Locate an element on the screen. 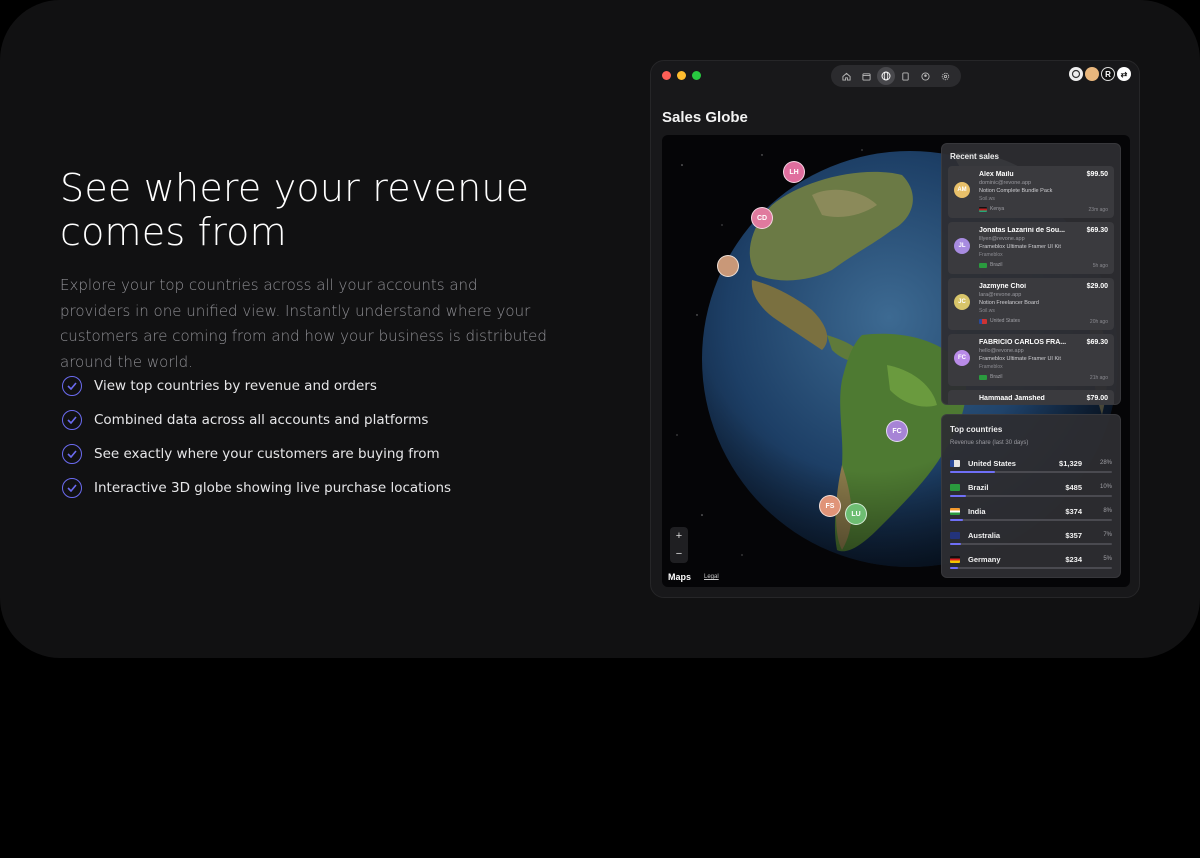 The width and height of the screenshot is (1200, 858). map-pin: FC is located at coordinates (897, 431).